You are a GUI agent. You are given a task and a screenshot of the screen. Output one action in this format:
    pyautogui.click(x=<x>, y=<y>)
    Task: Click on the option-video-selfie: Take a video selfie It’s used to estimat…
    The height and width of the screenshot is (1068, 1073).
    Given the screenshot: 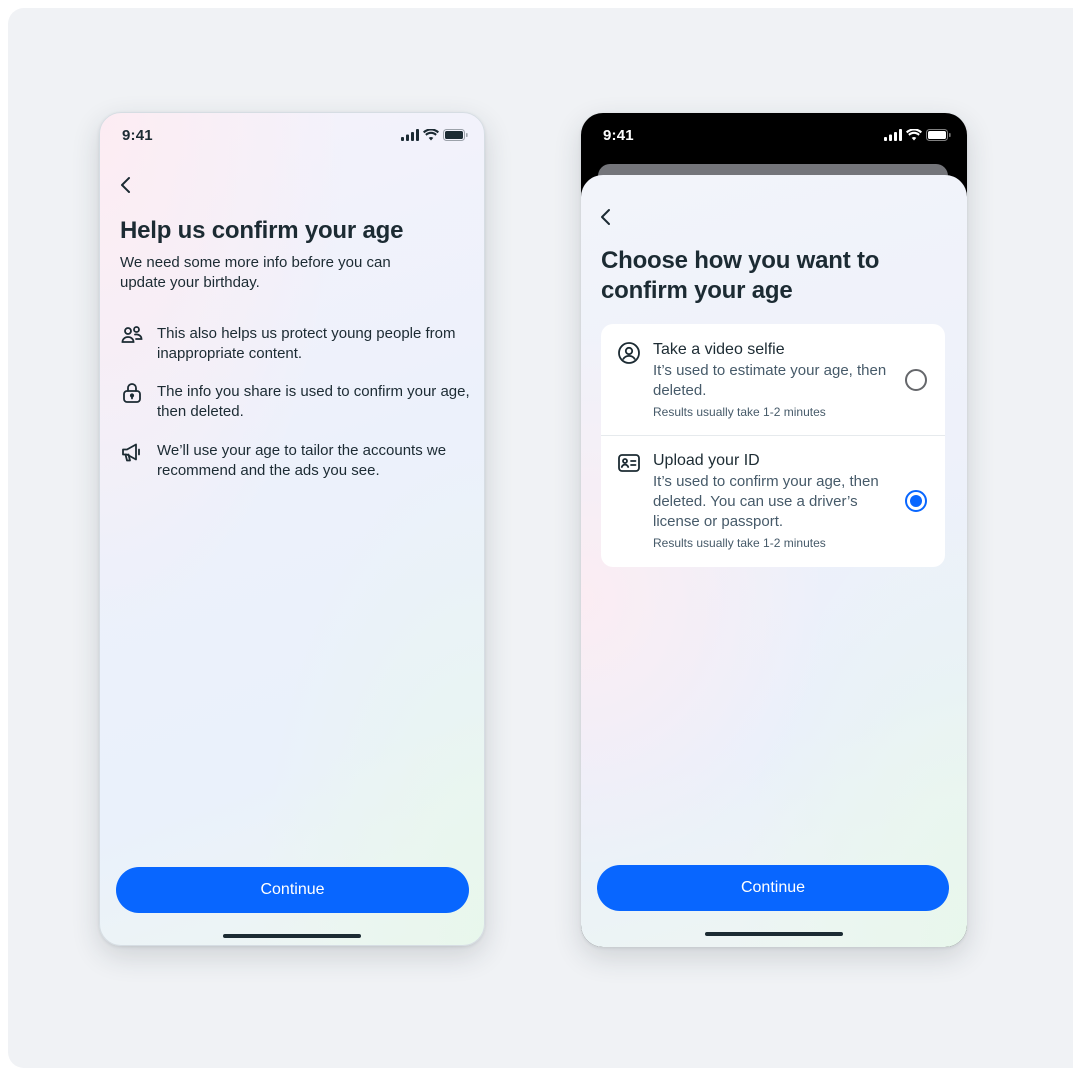 What is the action you would take?
    pyautogui.click(x=773, y=379)
    